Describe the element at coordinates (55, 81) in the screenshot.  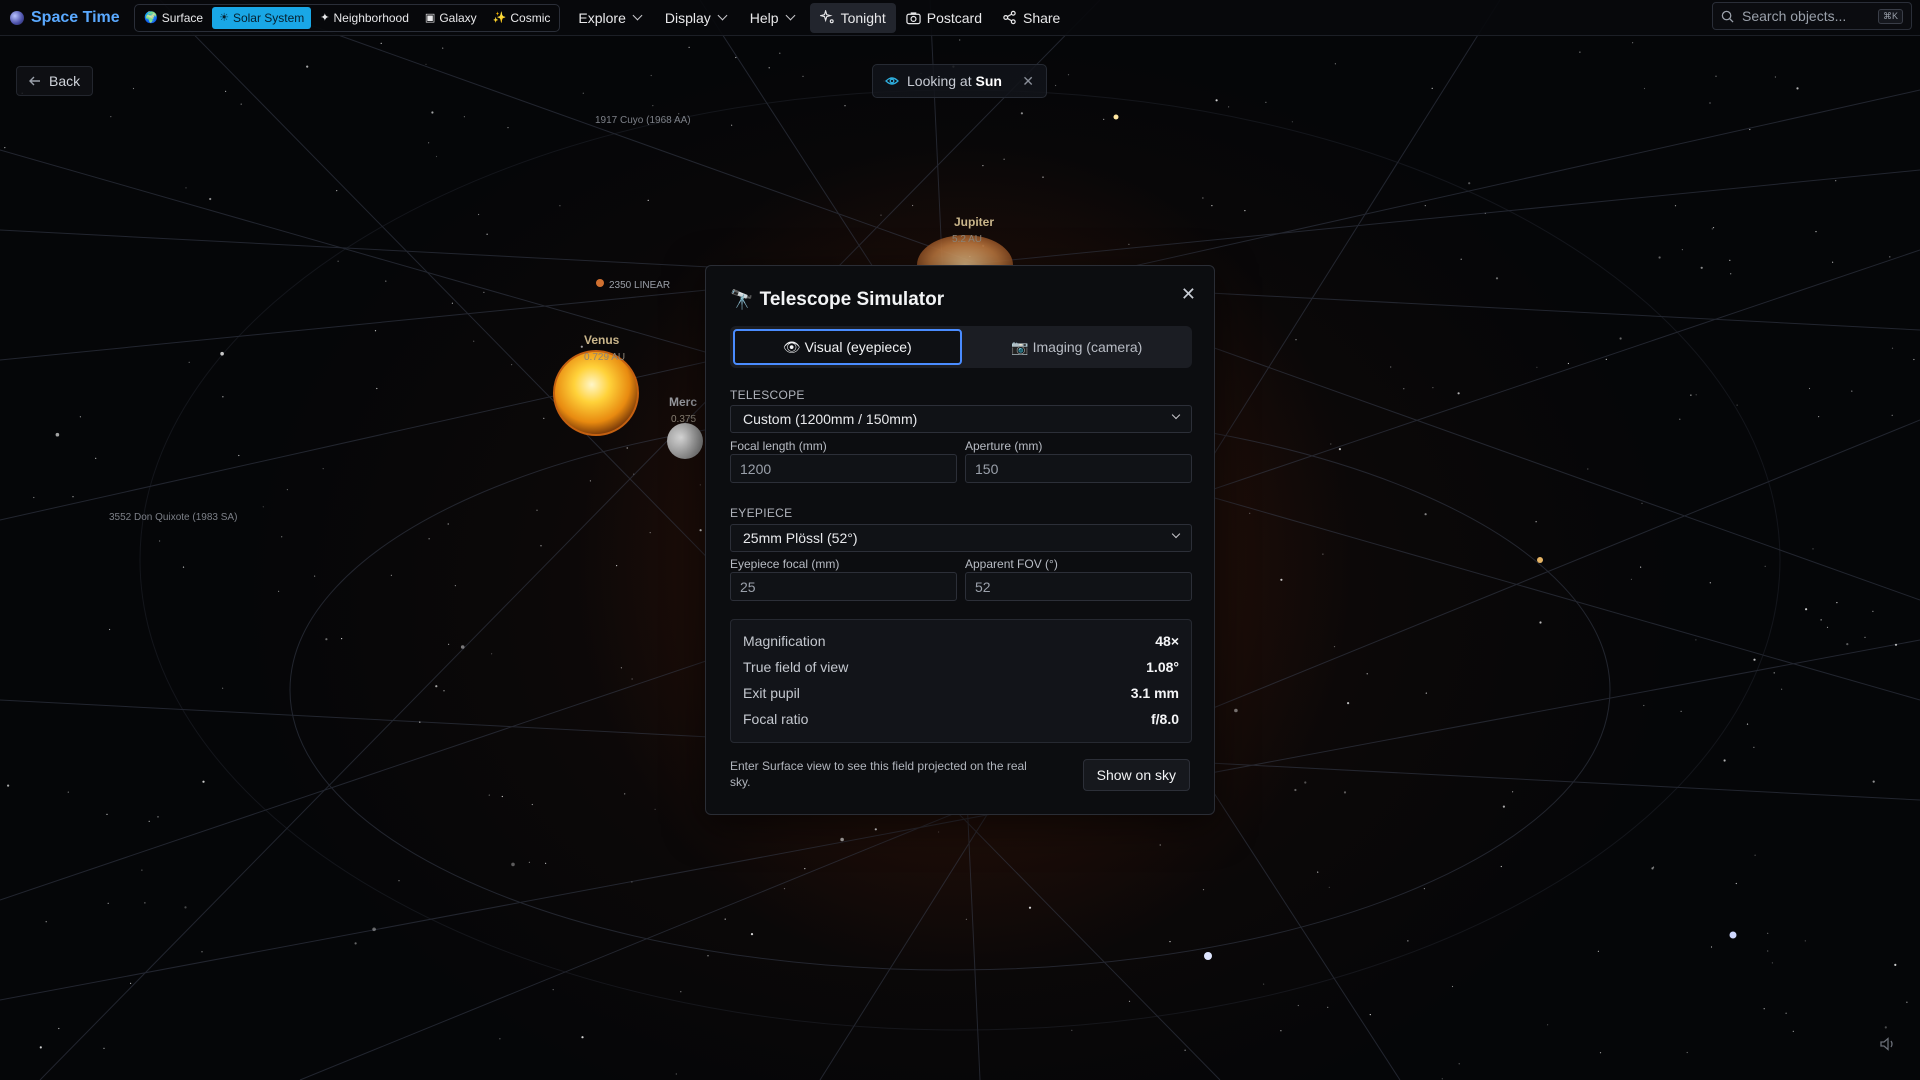
I see `back-button: Back` at that location.